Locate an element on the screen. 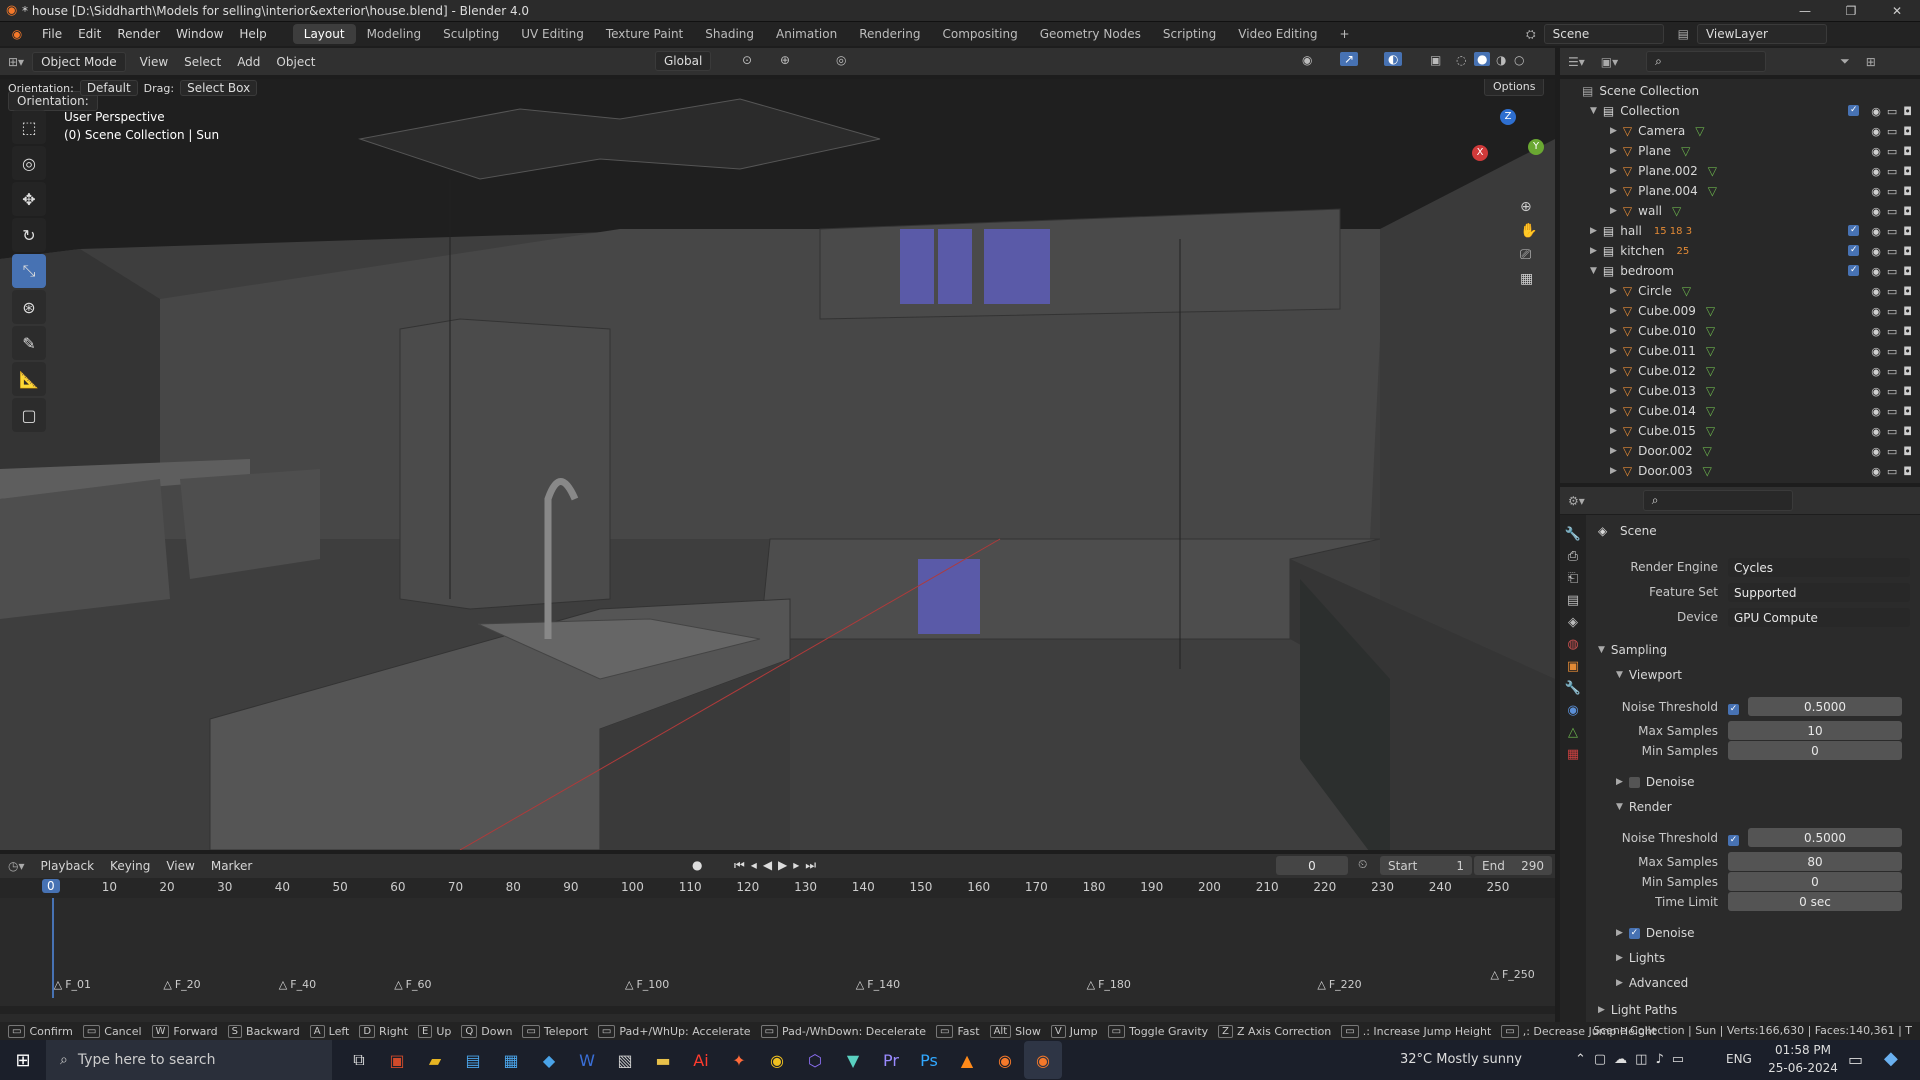 The height and width of the screenshot is (1080, 1920). tab-scripting: Scripting is located at coordinates (1189, 34).